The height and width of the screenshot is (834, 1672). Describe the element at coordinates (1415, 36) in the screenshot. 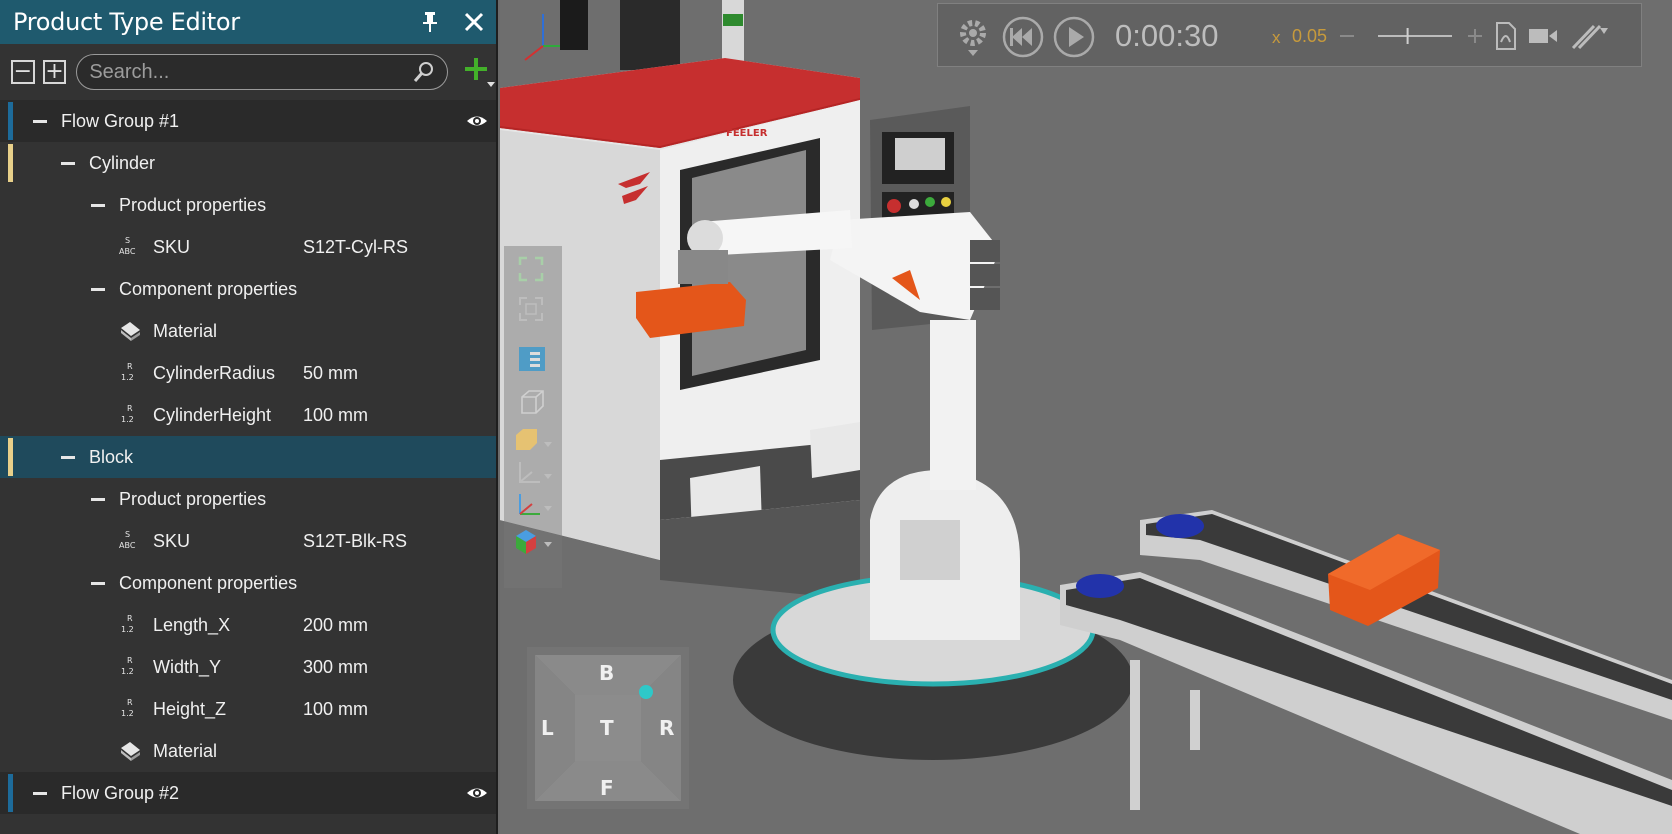

I see `speed-slider` at that location.